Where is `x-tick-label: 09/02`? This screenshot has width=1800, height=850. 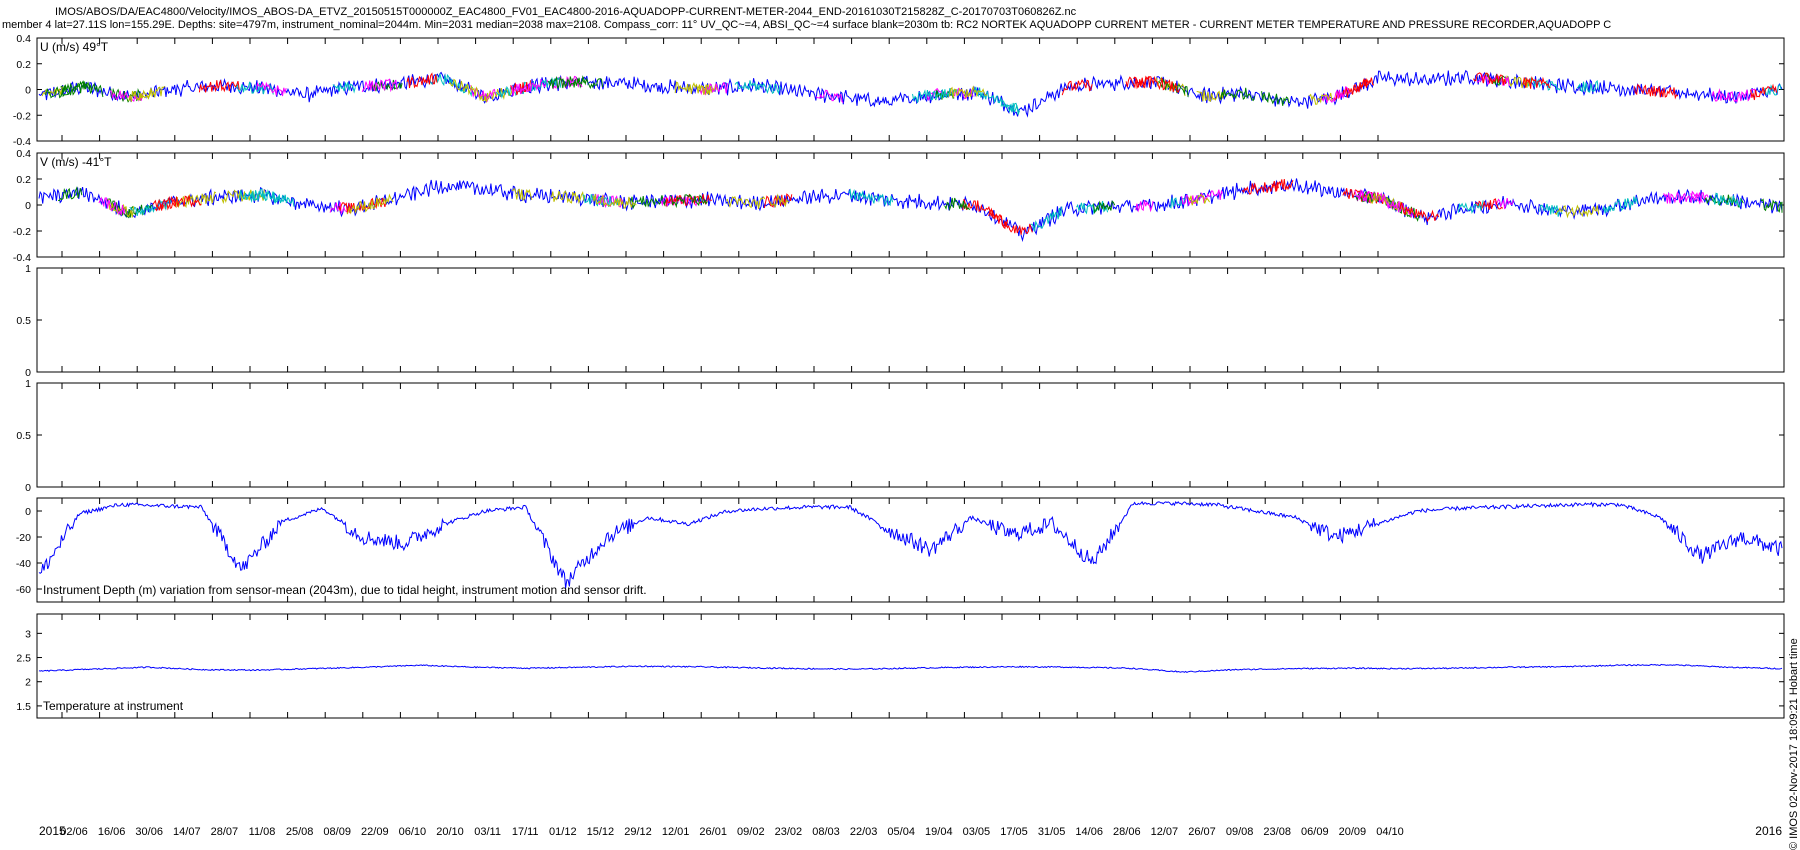 x-tick-label: 09/02 is located at coordinates (751, 832).